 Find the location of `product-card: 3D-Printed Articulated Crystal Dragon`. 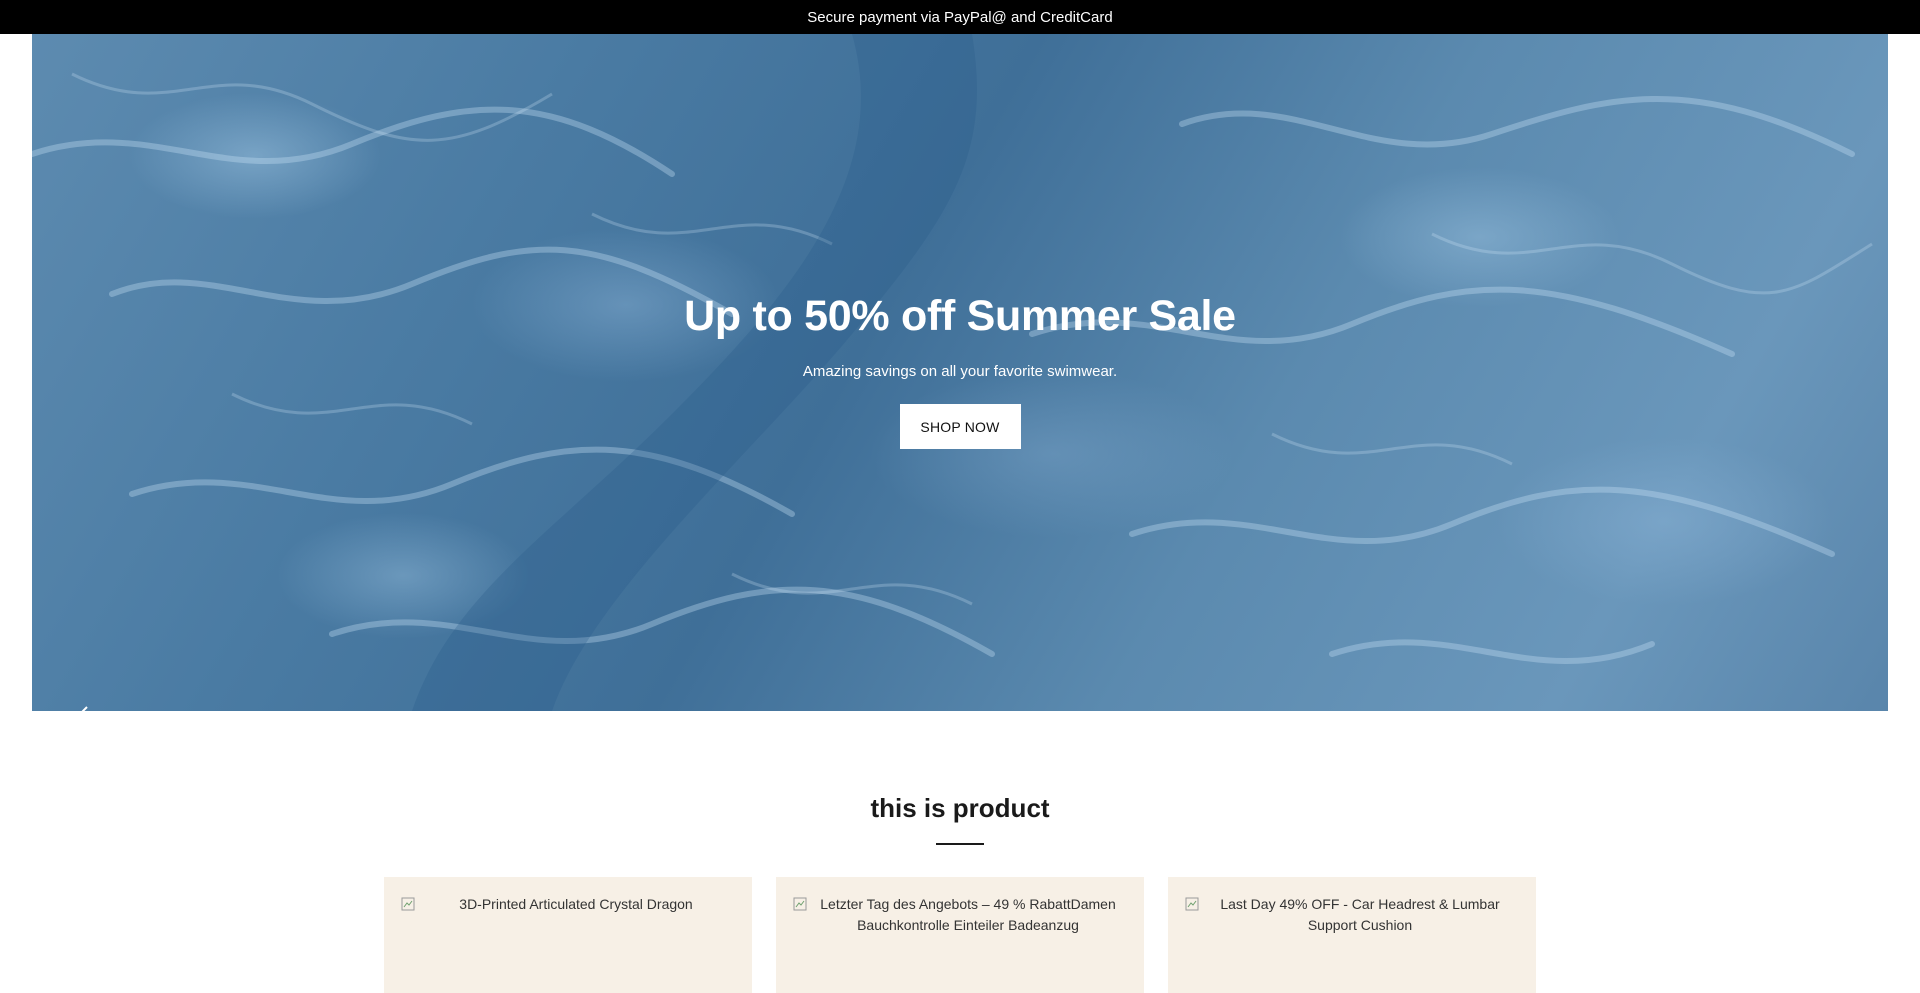

product-card: 3D-Printed Articulated Crystal Dragon is located at coordinates (568, 935).